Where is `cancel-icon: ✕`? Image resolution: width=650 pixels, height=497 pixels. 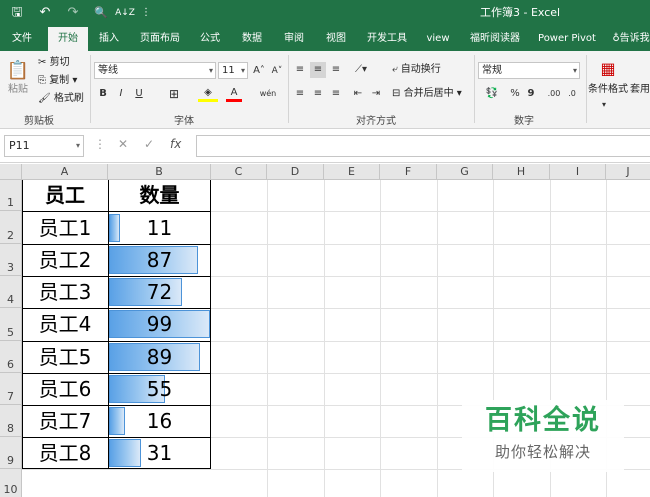 cancel-icon: ✕ is located at coordinates (123, 144).